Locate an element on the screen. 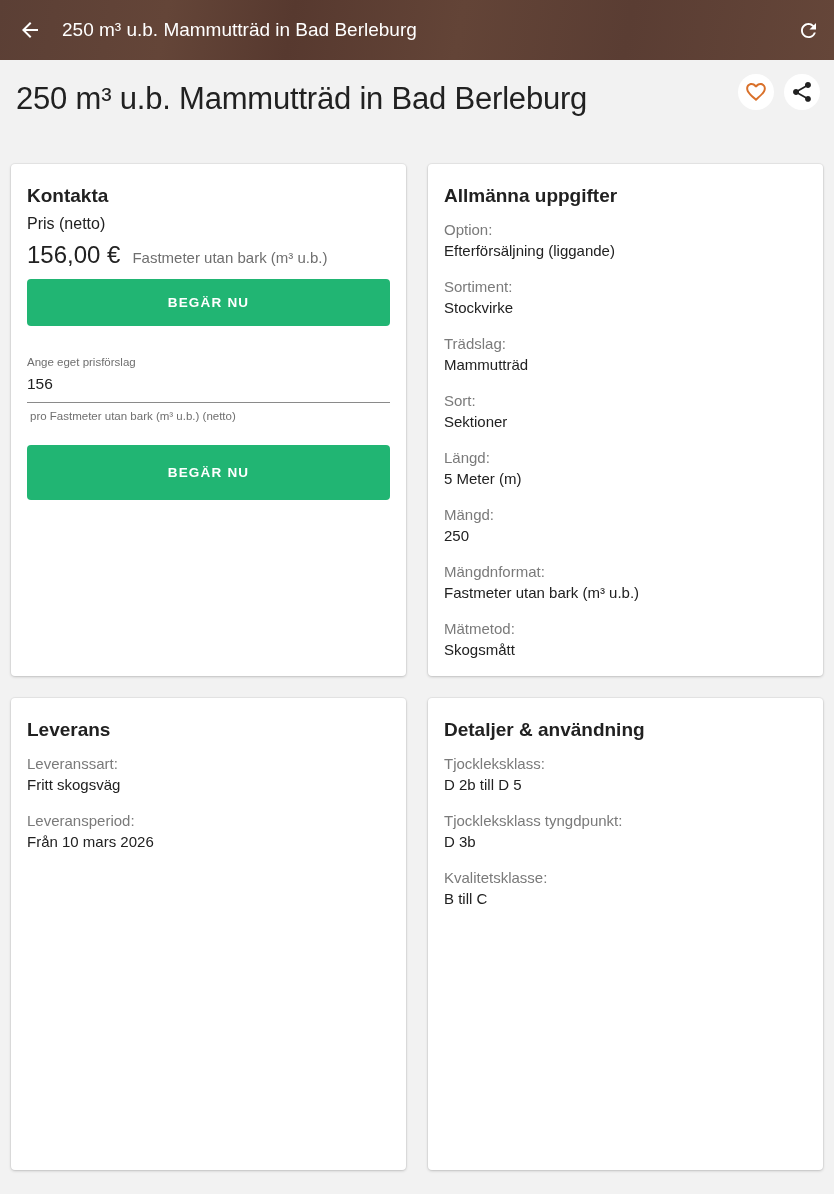 The height and width of the screenshot is (1194, 834). card-title: Allmänna uppgifter is located at coordinates (531, 196).